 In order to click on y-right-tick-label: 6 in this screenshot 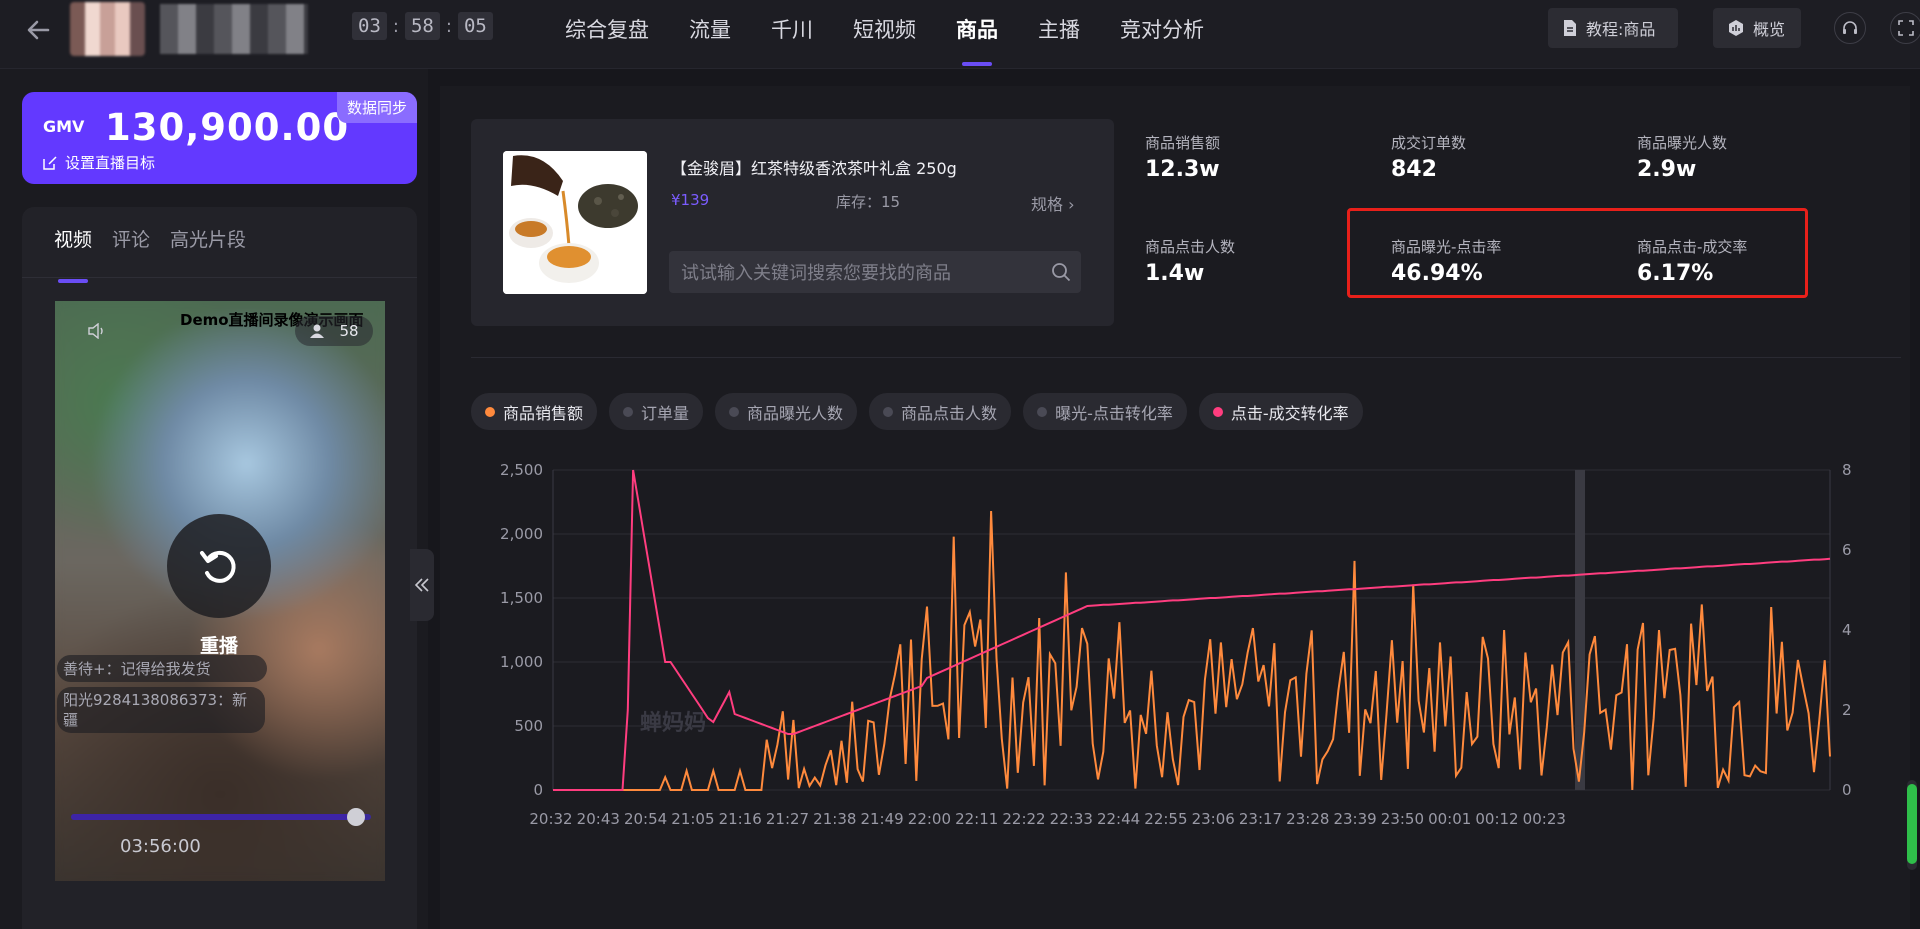, I will do `click(1847, 550)`.